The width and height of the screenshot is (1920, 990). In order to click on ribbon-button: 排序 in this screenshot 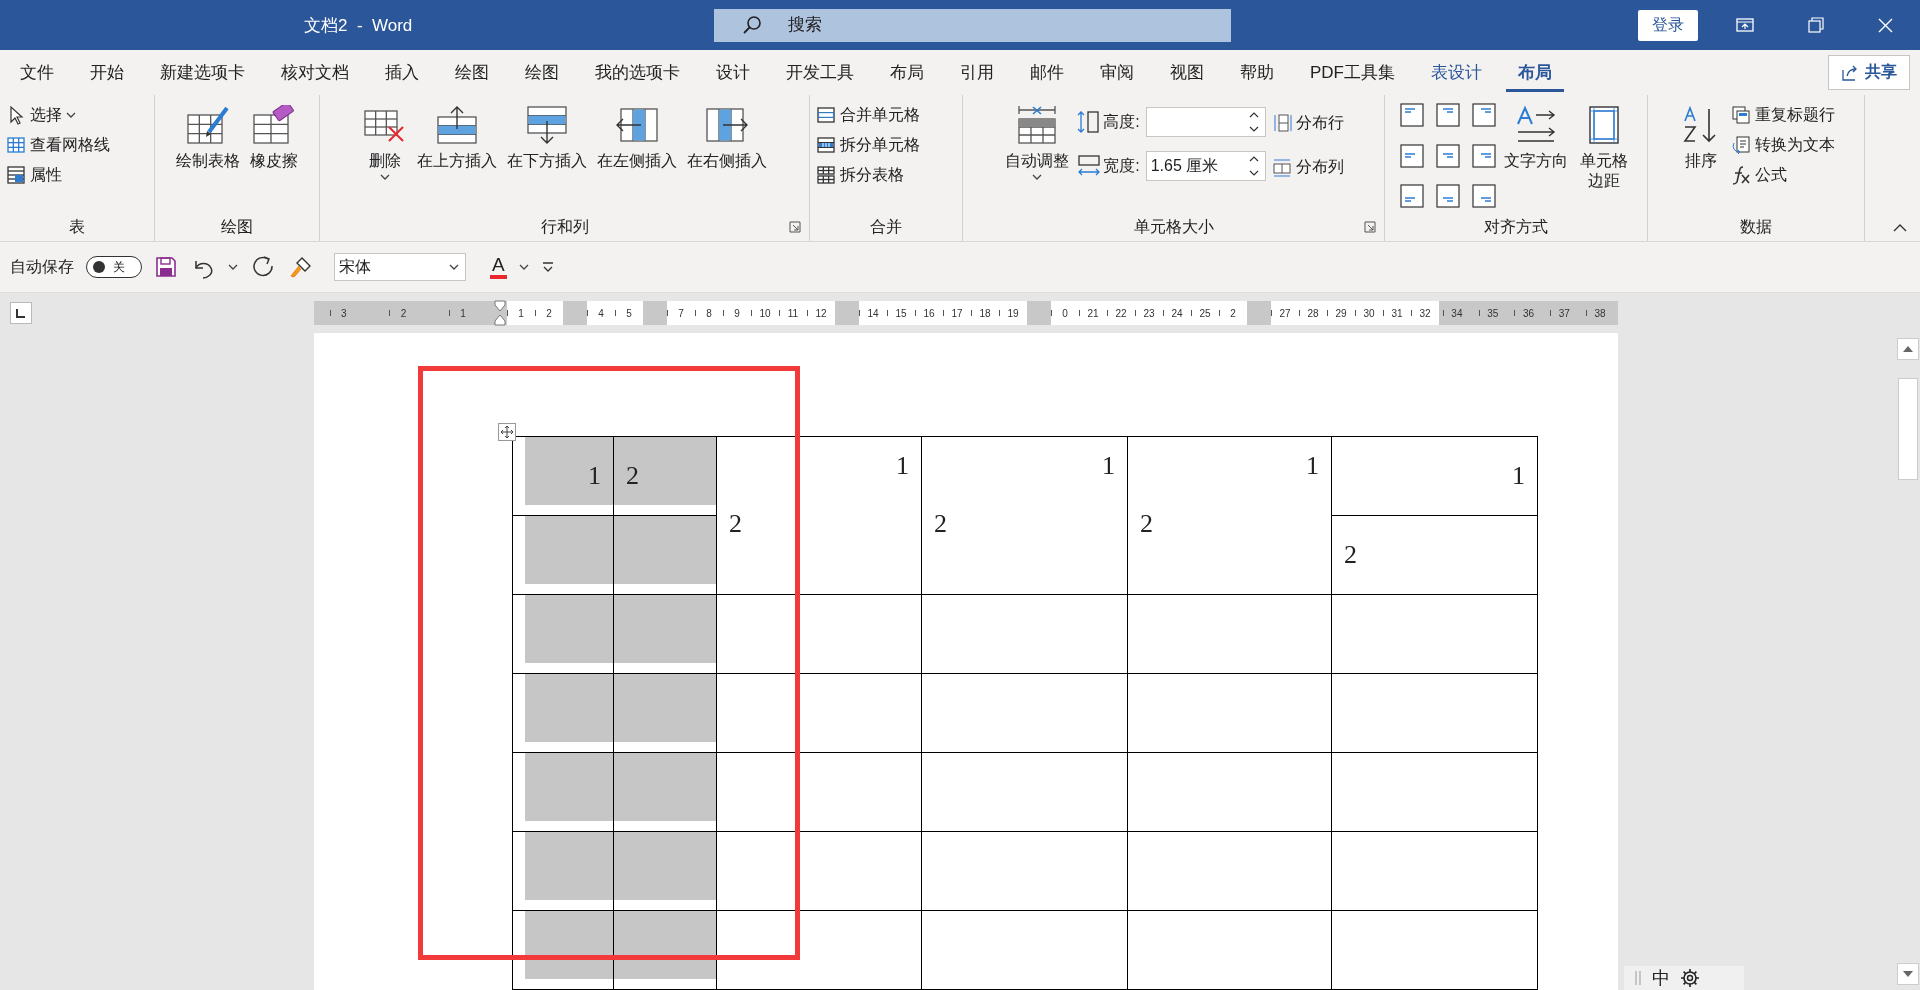, I will do `click(1701, 157)`.